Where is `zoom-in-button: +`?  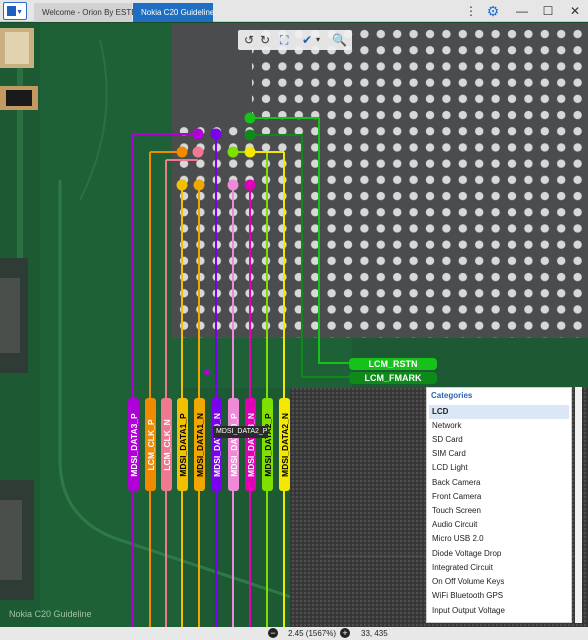
zoom-in-button: + is located at coordinates (345, 633).